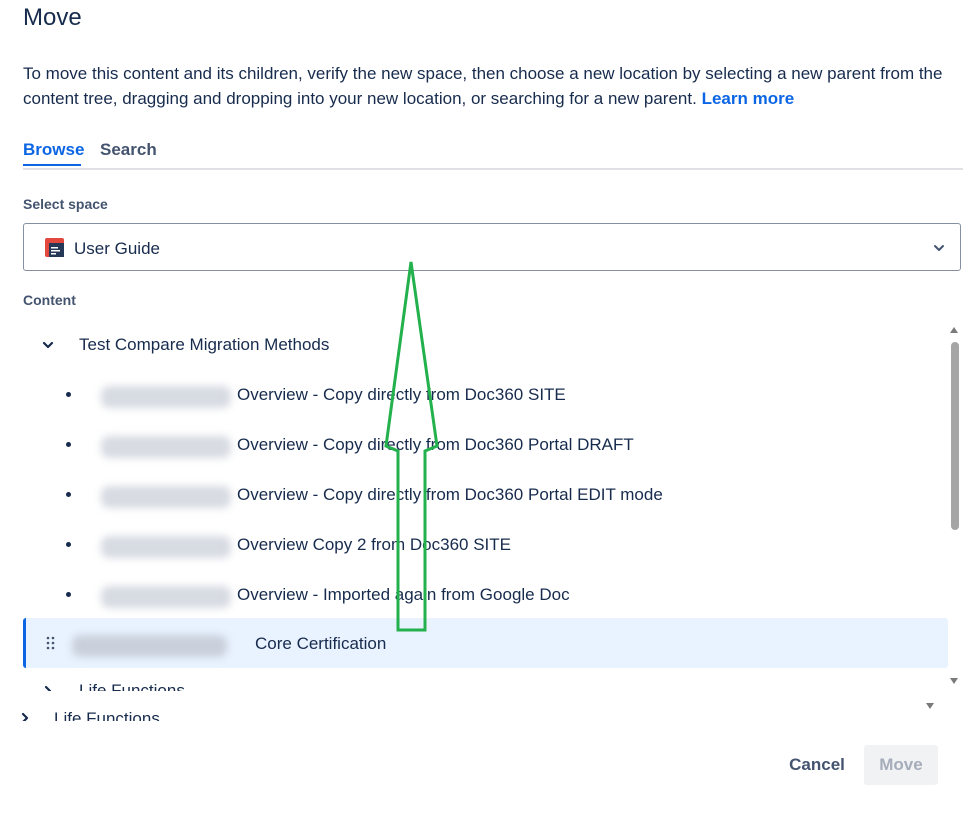  What do you see at coordinates (485, 643) in the screenshot?
I see `tree-item-selected: Core Certification` at bounding box center [485, 643].